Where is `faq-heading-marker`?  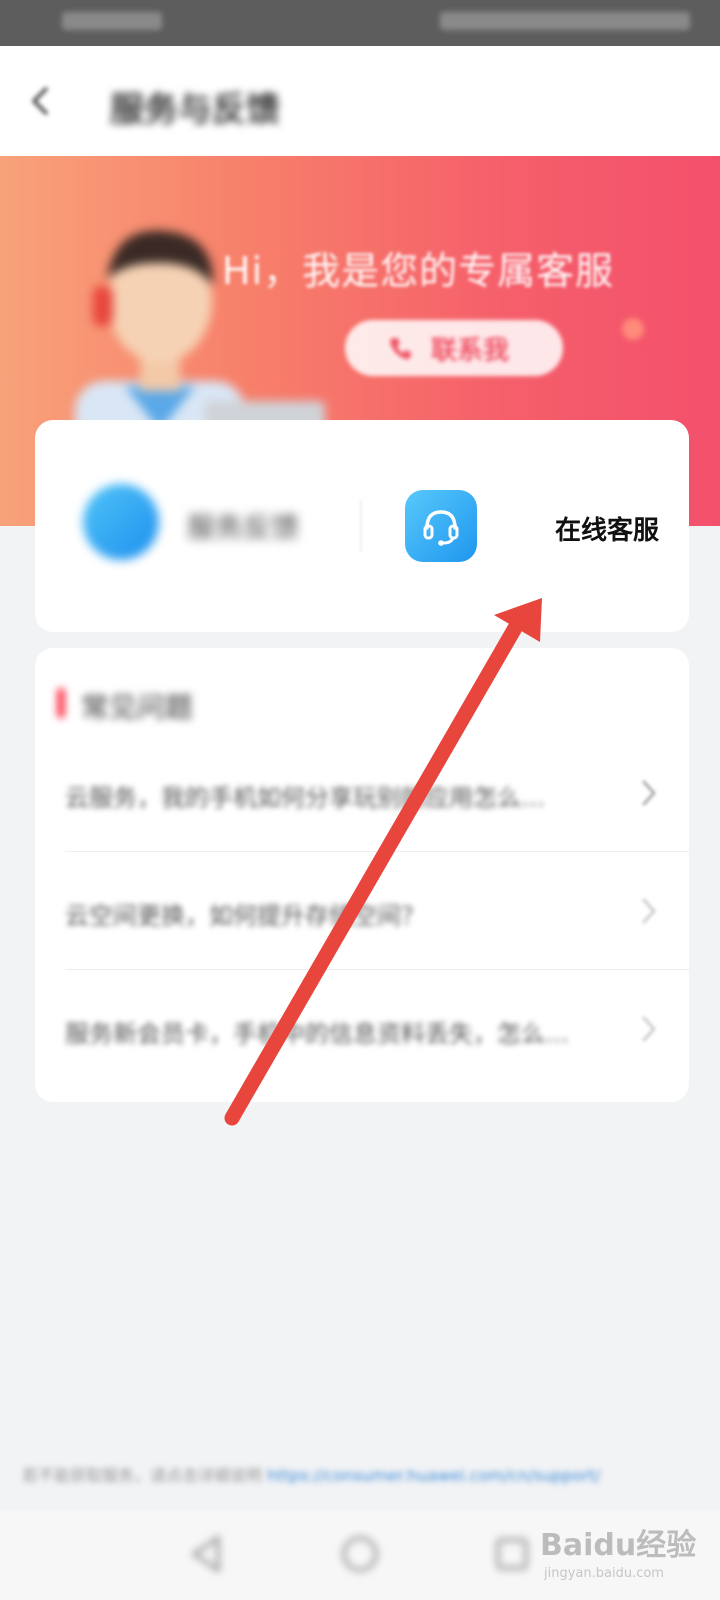
faq-heading-marker is located at coordinates (61, 703).